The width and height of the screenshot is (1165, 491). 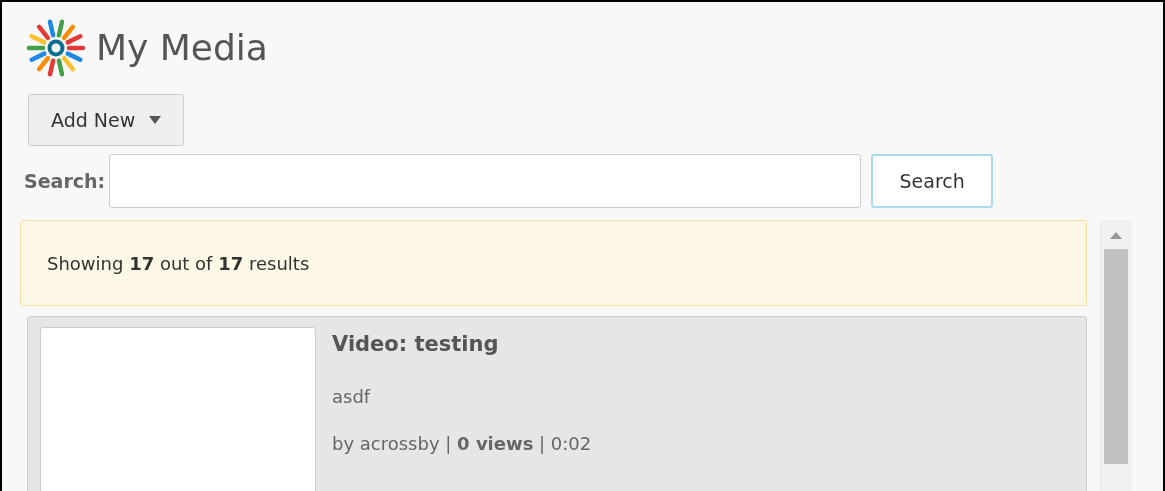 I want to click on search-field, so click(x=485, y=181).